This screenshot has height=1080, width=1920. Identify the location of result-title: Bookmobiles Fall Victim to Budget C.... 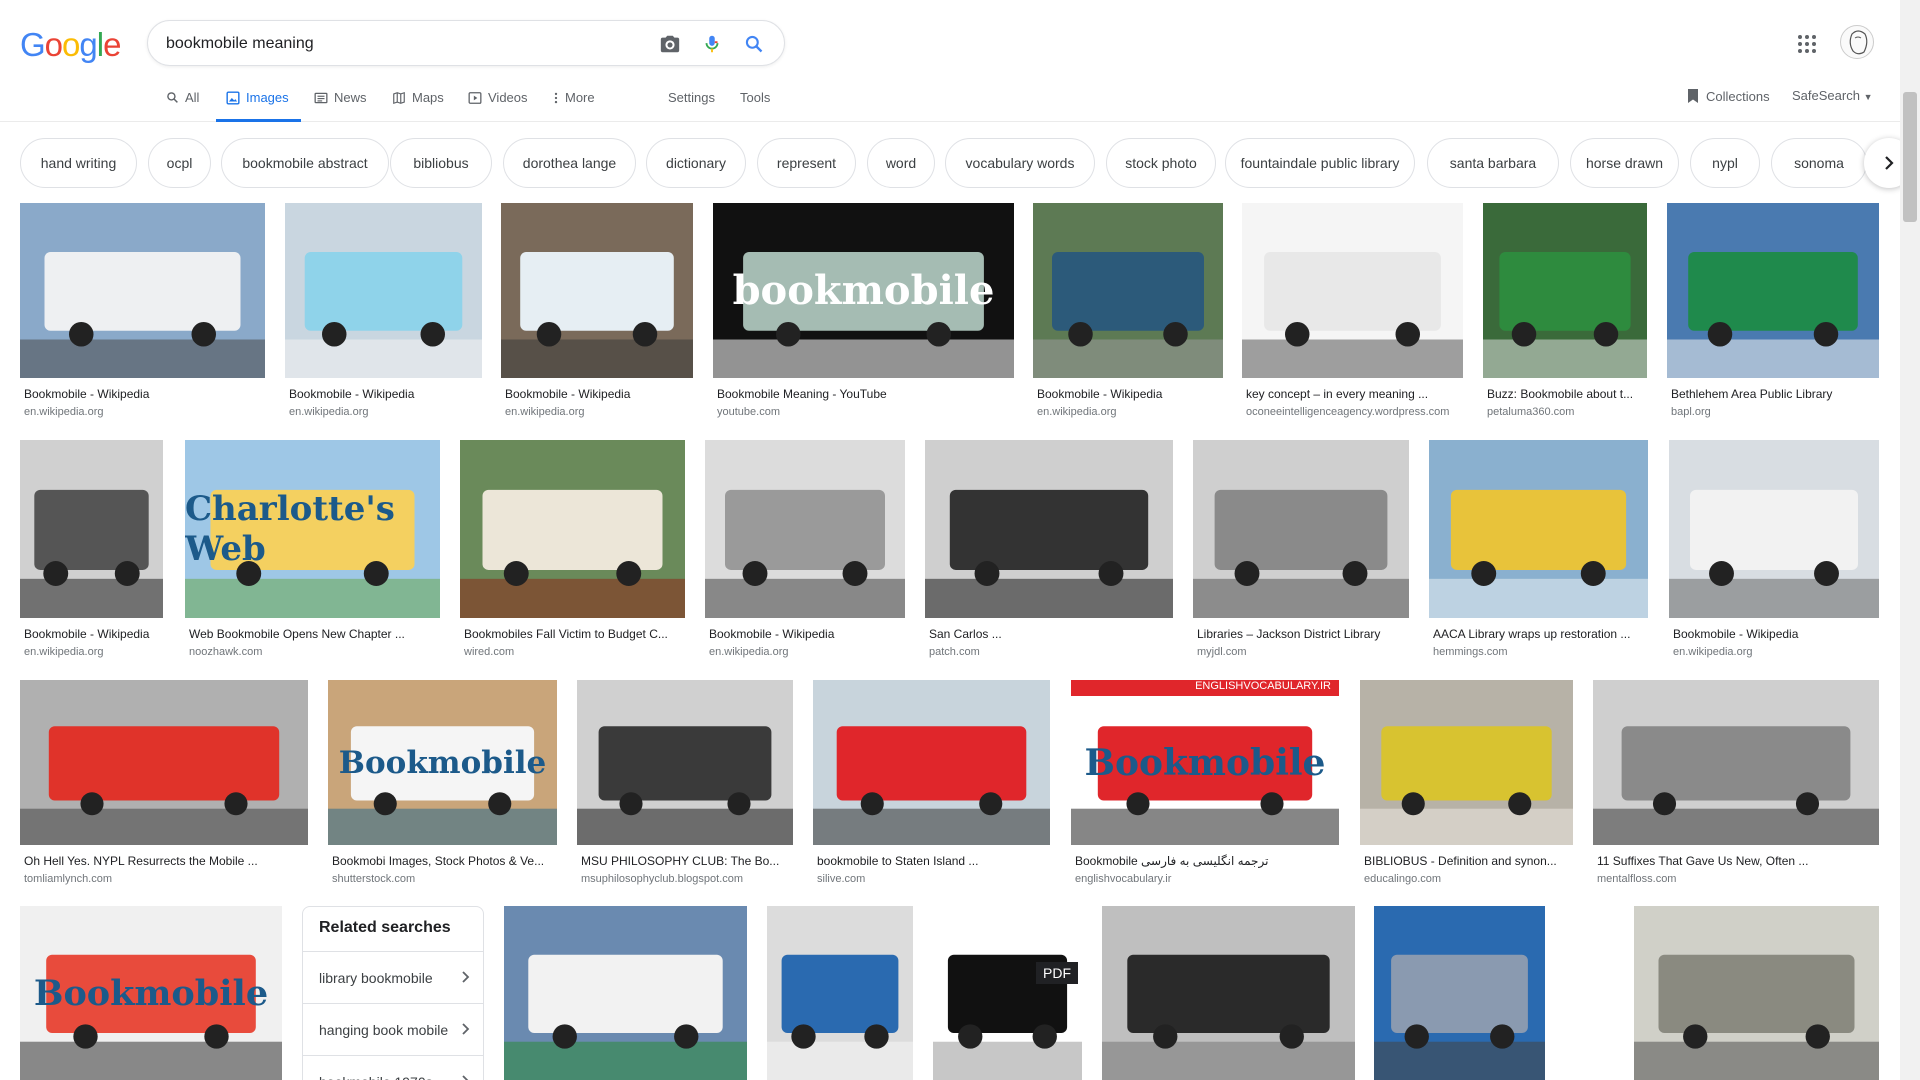
(573, 634).